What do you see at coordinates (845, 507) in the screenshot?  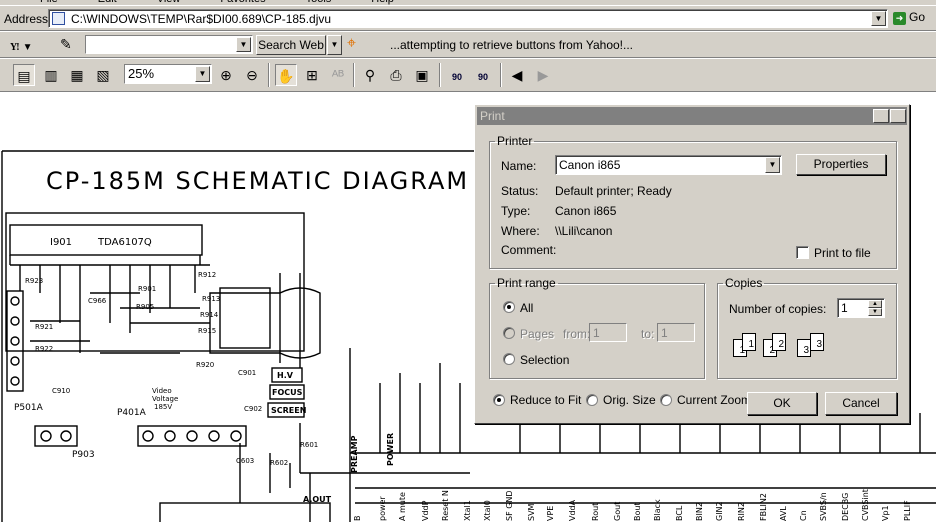 I see `svg-text: DECBG` at bounding box center [845, 507].